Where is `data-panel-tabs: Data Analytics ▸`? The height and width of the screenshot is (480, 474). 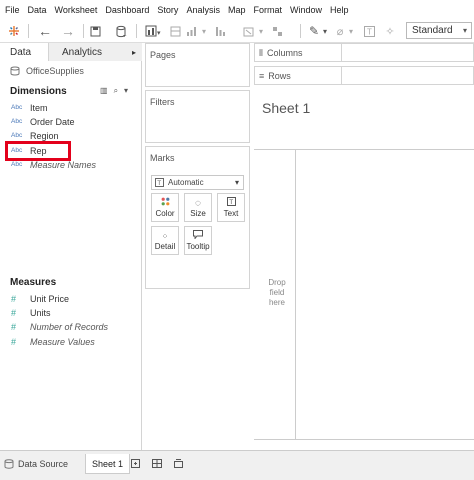 data-panel-tabs: Data Analytics ▸ is located at coordinates (71, 52).